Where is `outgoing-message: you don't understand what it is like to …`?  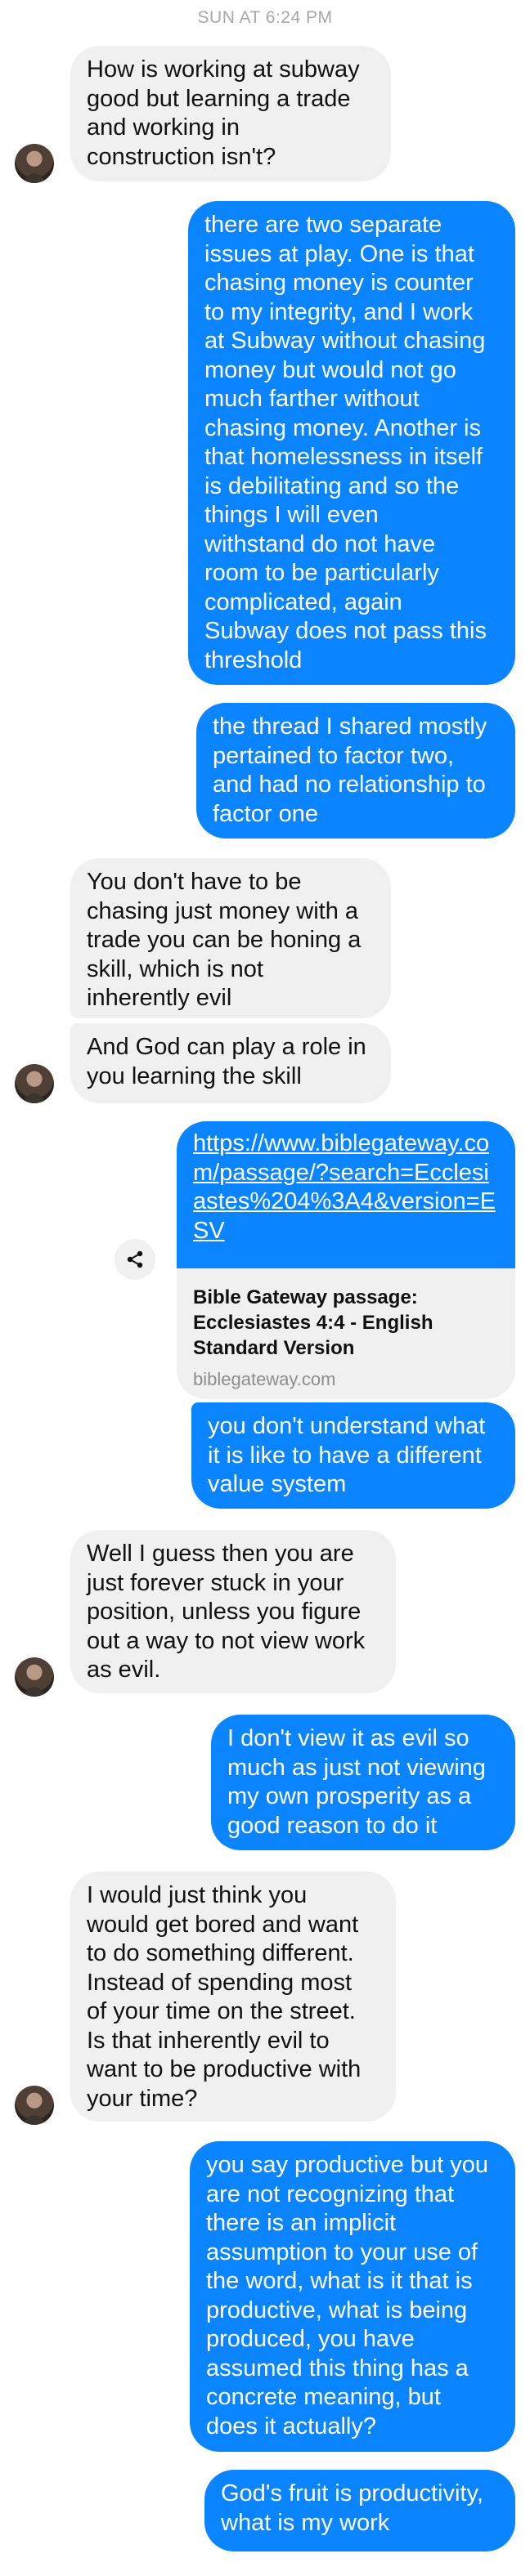 outgoing-message: you don't understand what it is like to … is located at coordinates (353, 1455).